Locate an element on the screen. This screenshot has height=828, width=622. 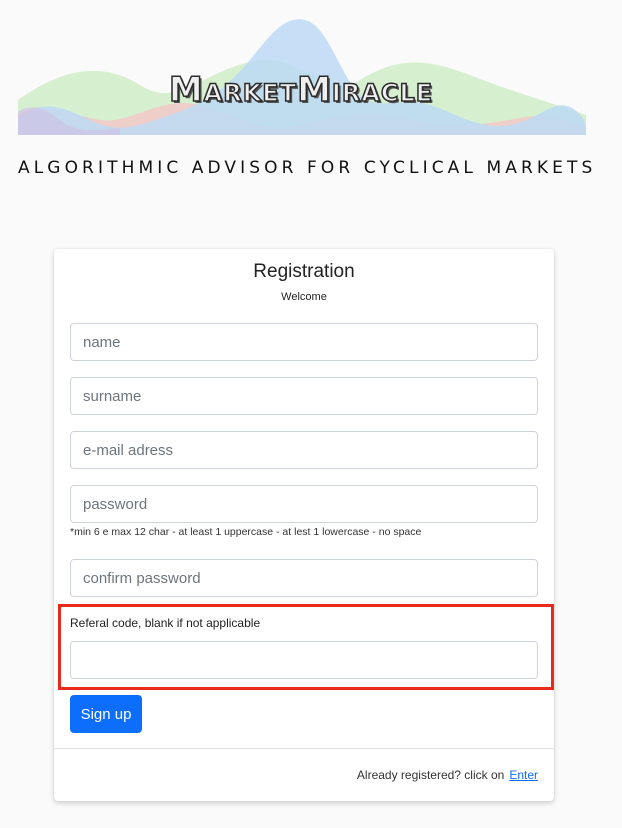
already-registered-text: Already registered? click on is located at coordinates (430, 775).